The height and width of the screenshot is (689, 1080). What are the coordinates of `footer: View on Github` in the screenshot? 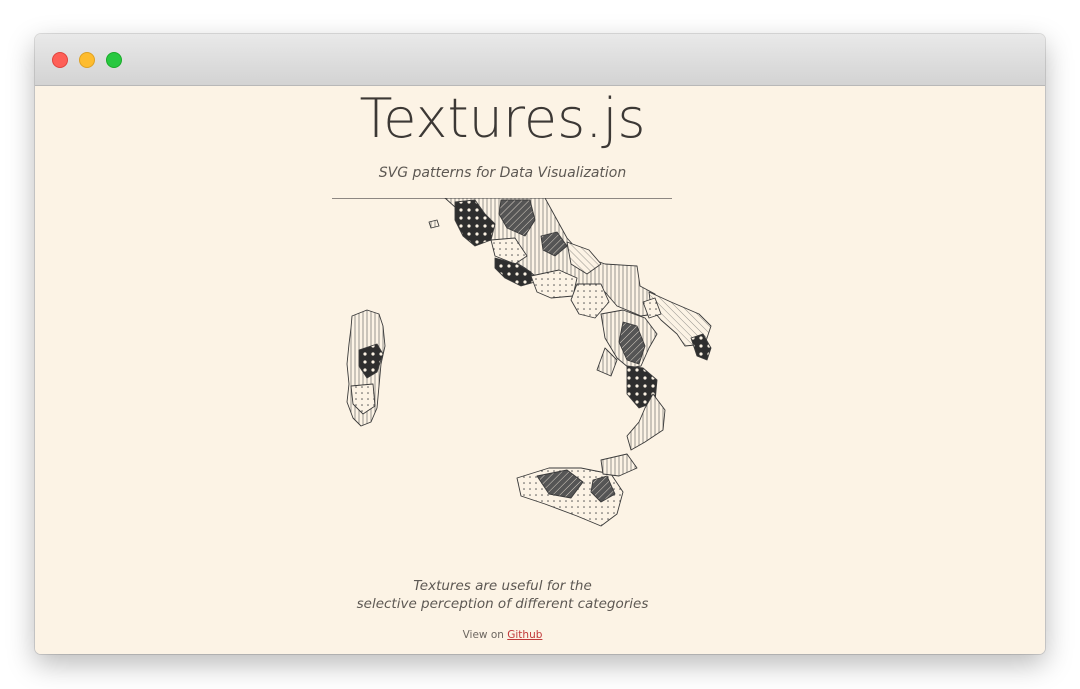 It's located at (502, 635).